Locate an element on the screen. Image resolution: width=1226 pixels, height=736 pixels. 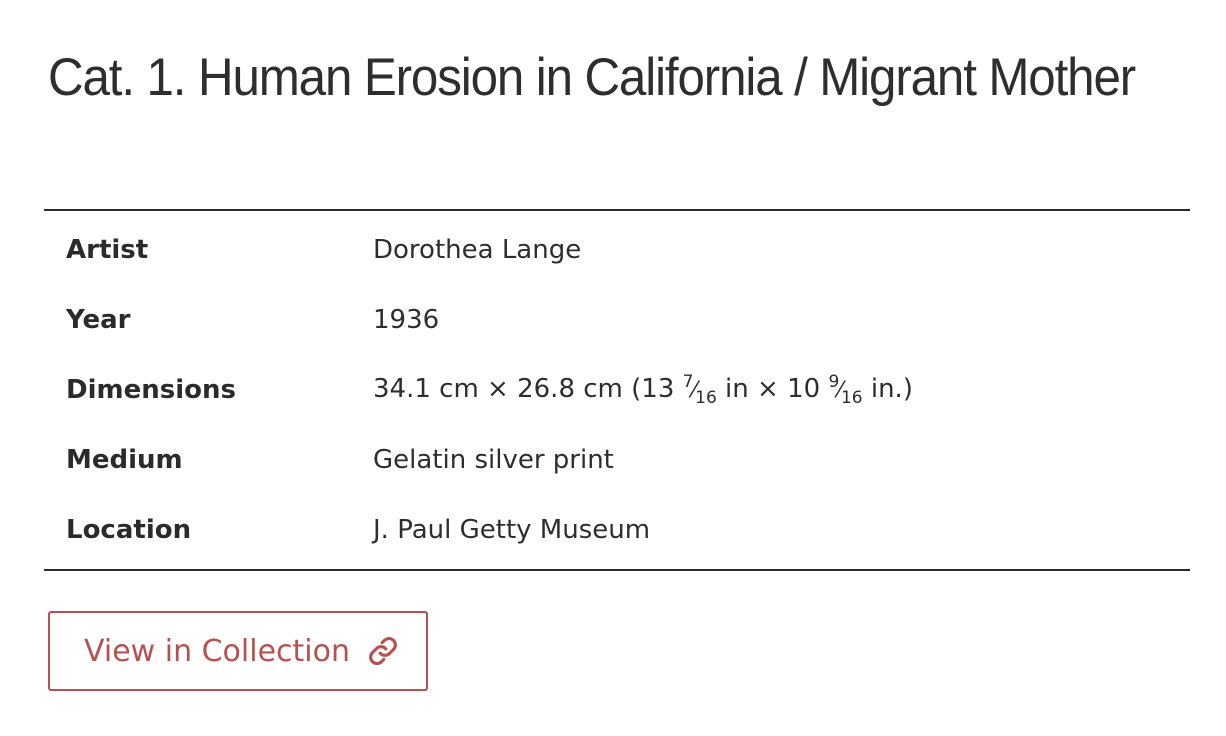
details-value: J. Paul Getty Museum is located at coordinates (512, 530).